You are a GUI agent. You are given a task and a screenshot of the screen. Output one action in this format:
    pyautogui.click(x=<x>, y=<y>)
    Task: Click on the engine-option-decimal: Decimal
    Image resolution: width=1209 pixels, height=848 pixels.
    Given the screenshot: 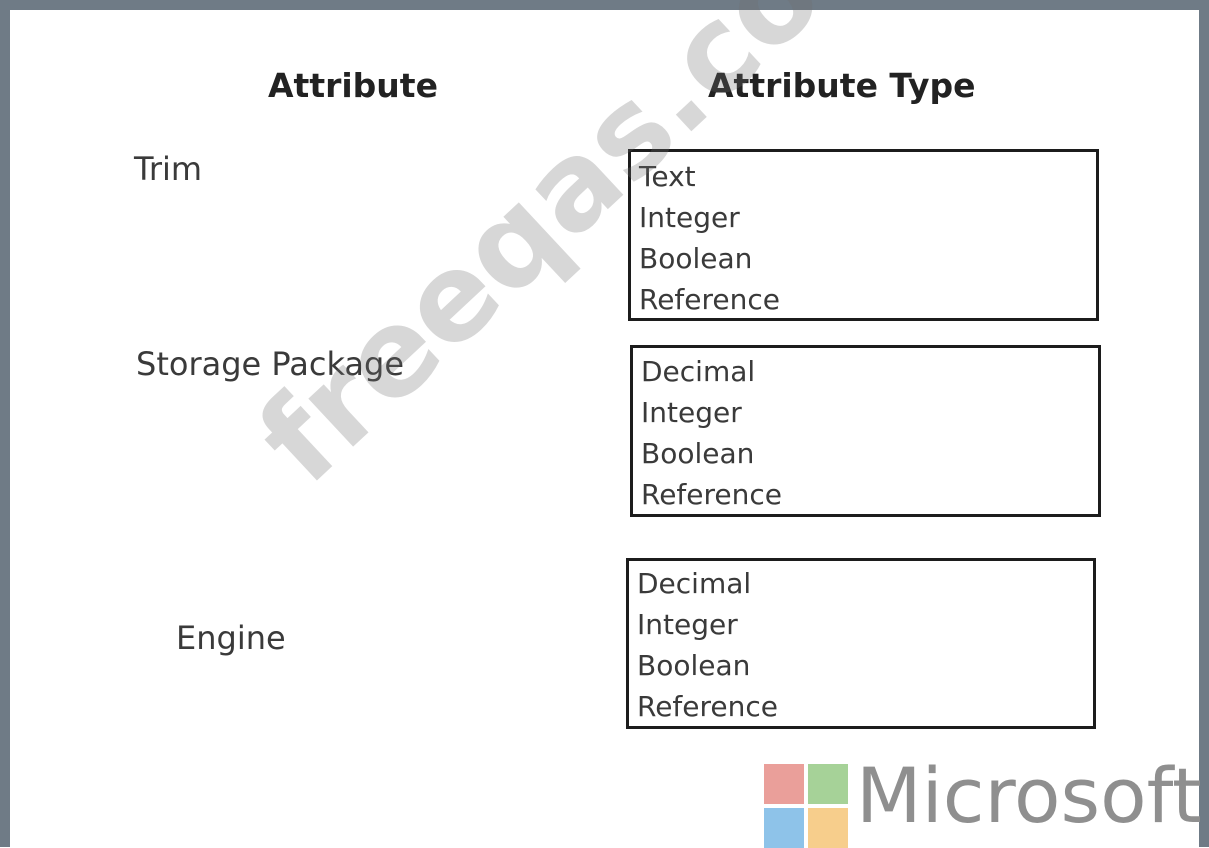 What is the action you would take?
    pyautogui.click(x=865, y=583)
    